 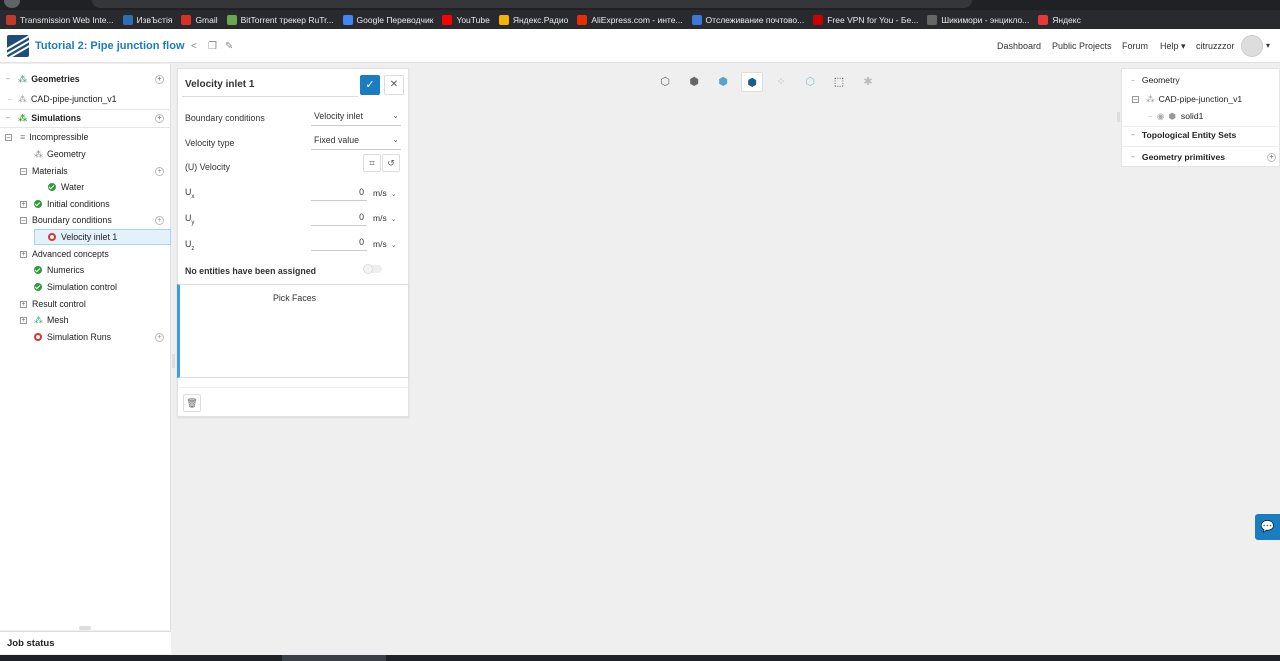 What do you see at coordinates (1201, 116) in the screenshot?
I see `right-solid-item: – ◉ ⬢ solid1` at bounding box center [1201, 116].